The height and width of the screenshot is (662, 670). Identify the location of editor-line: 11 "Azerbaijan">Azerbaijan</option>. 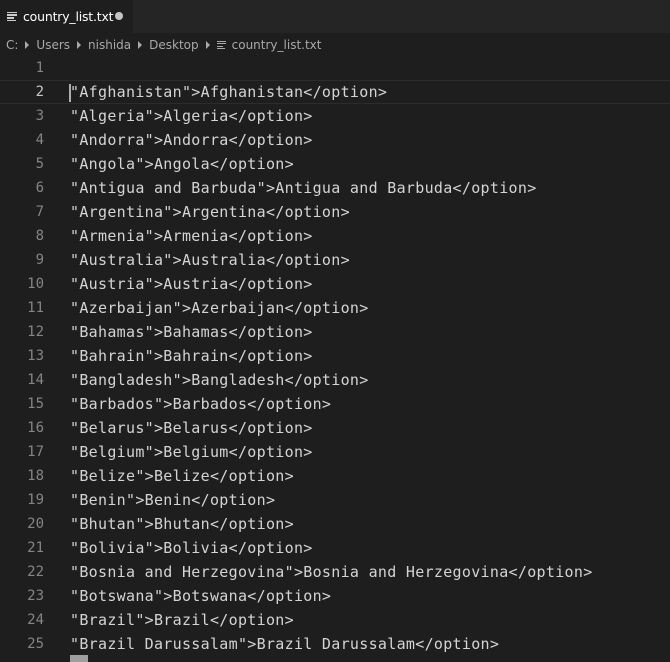
(335, 308).